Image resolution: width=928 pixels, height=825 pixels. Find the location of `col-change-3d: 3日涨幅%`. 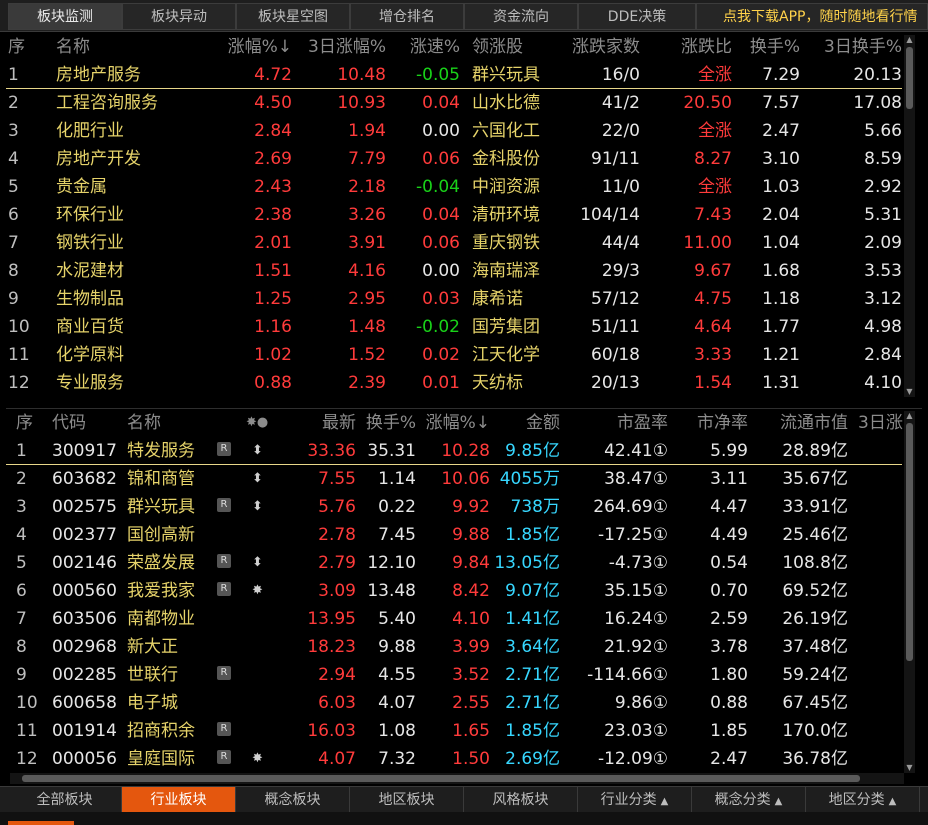

col-change-3d: 3日涨幅% is located at coordinates (339, 47).